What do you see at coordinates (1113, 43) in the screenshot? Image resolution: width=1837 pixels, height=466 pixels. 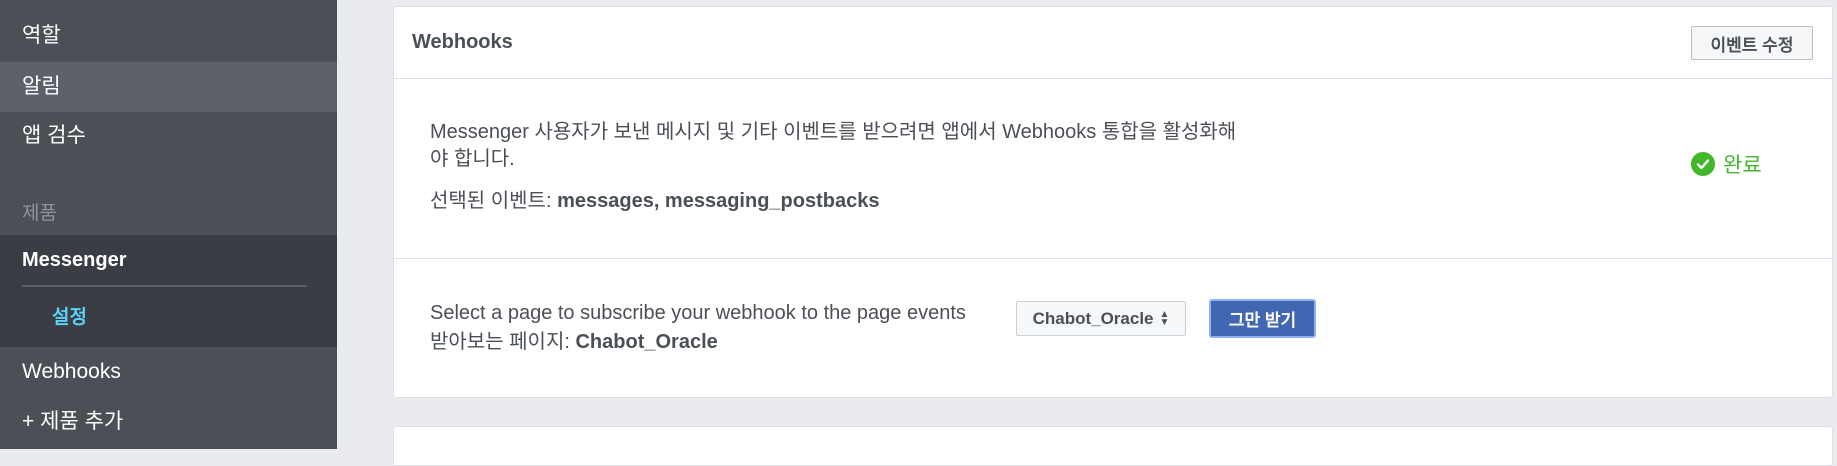 I see `card-header: Webhooks 이벤트 수정` at bounding box center [1113, 43].